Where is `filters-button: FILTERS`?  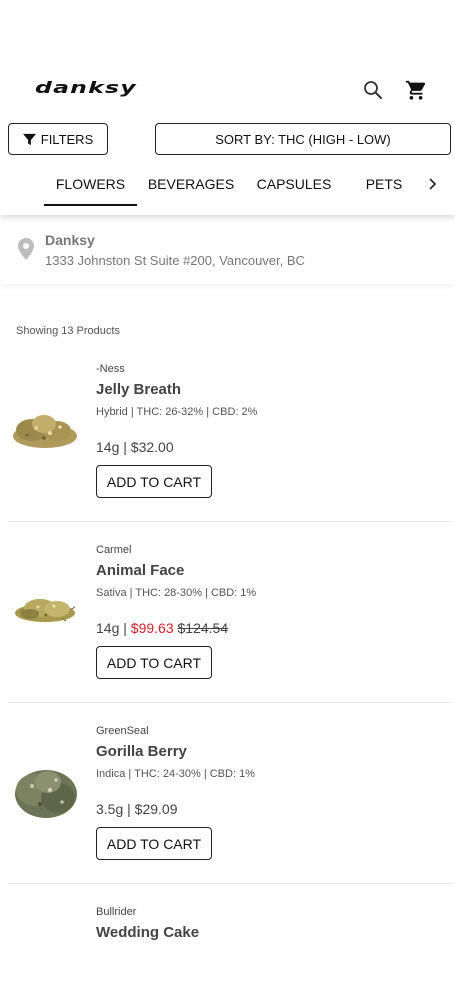
filters-button: FILTERS is located at coordinates (58, 139).